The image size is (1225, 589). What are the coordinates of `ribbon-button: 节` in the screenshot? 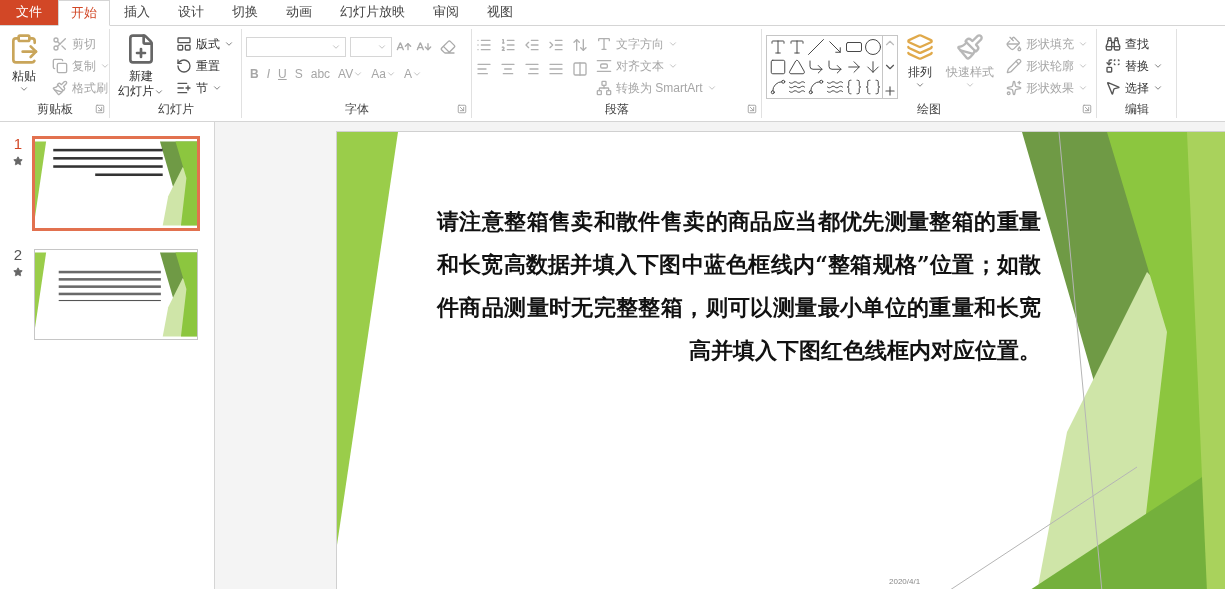 It's located at (205, 88).